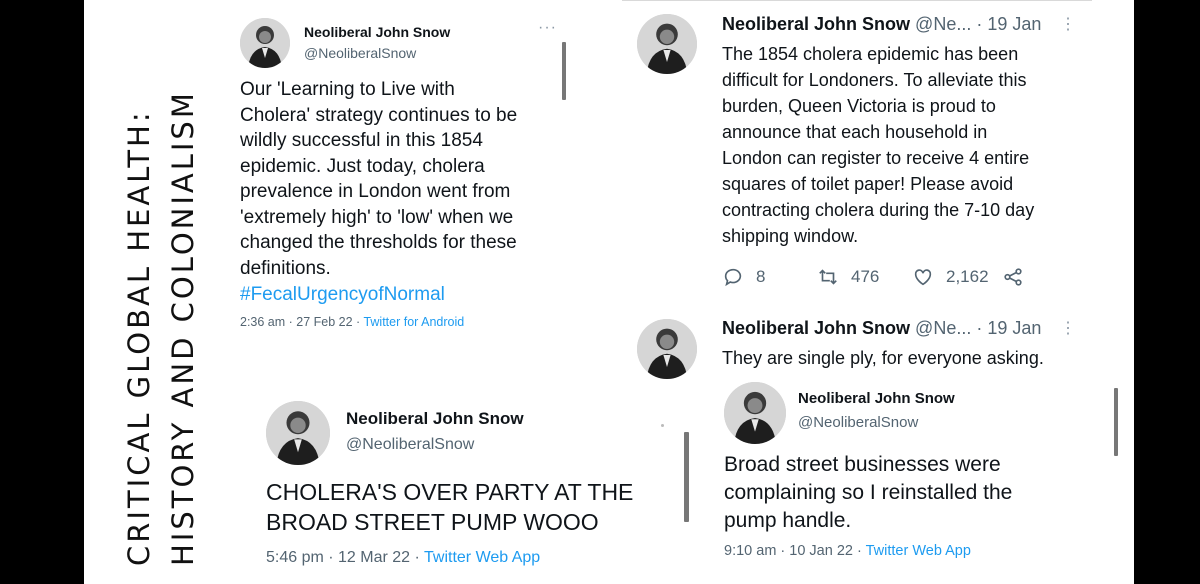  I want to click on retweet-icon, so click(828, 277).